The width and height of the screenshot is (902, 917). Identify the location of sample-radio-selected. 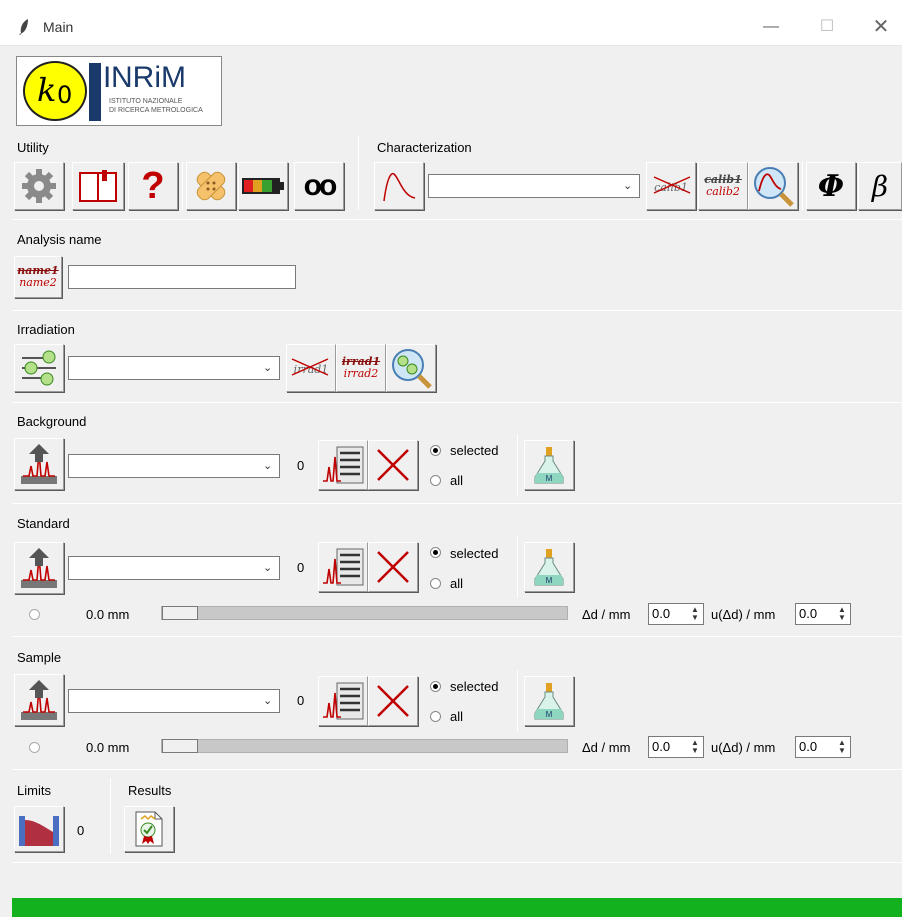
(435, 686).